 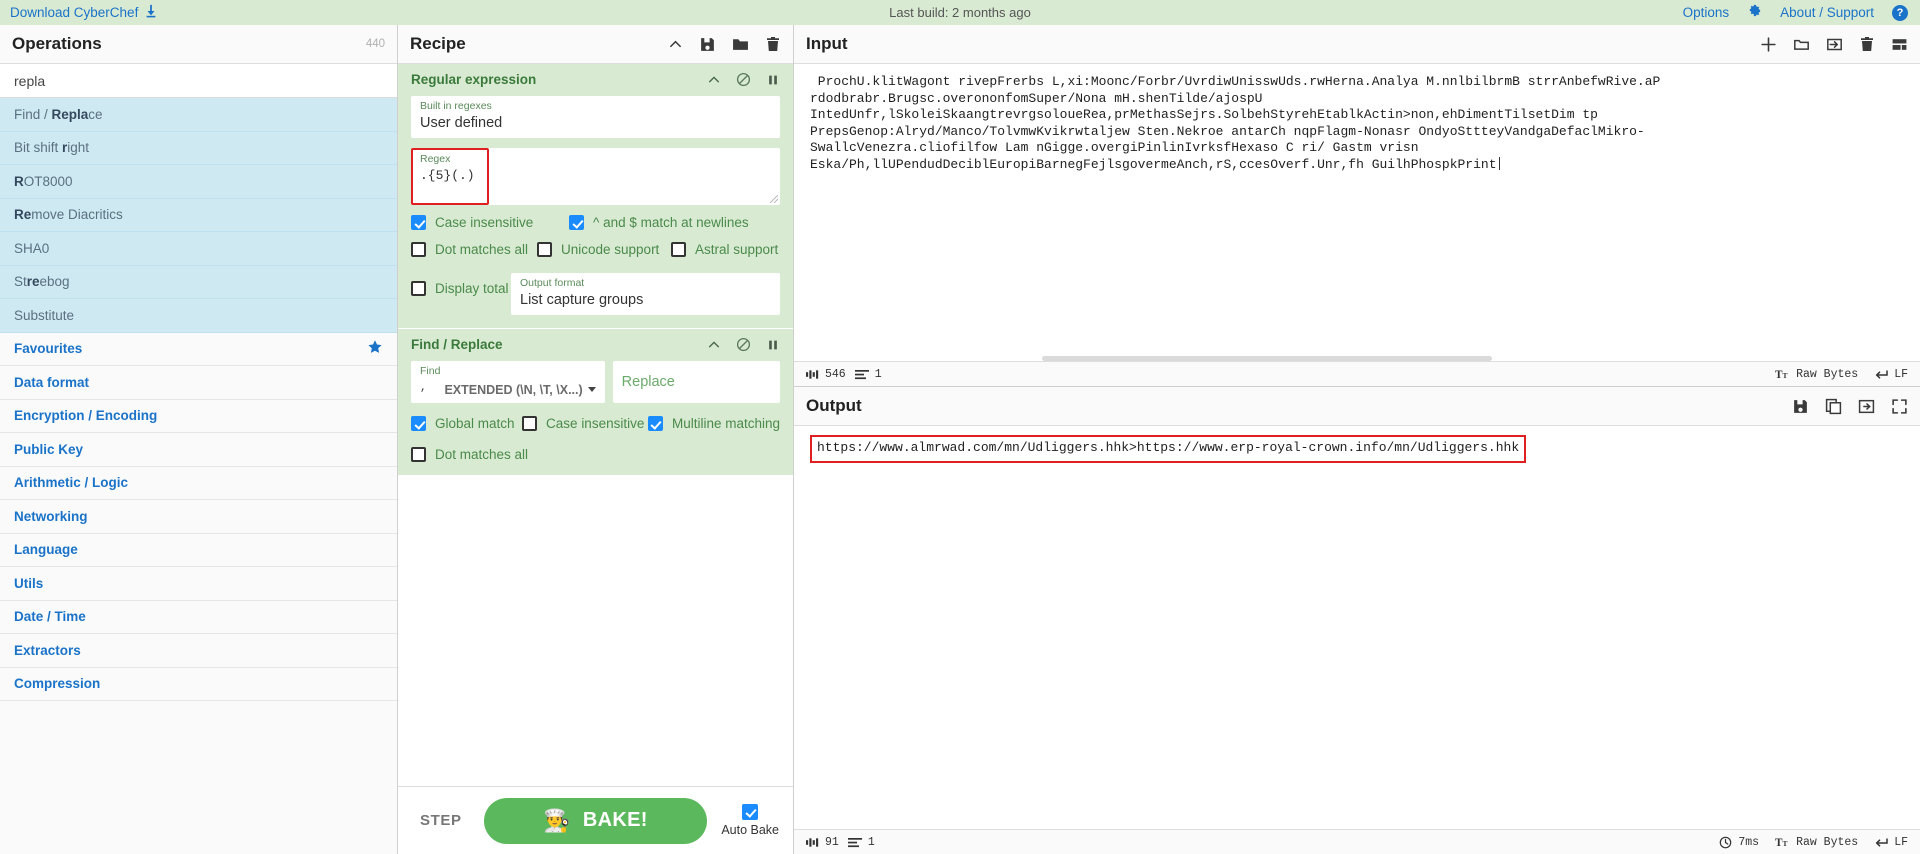 I want to click on category-date-time: Date / Time, so click(x=198, y=617).